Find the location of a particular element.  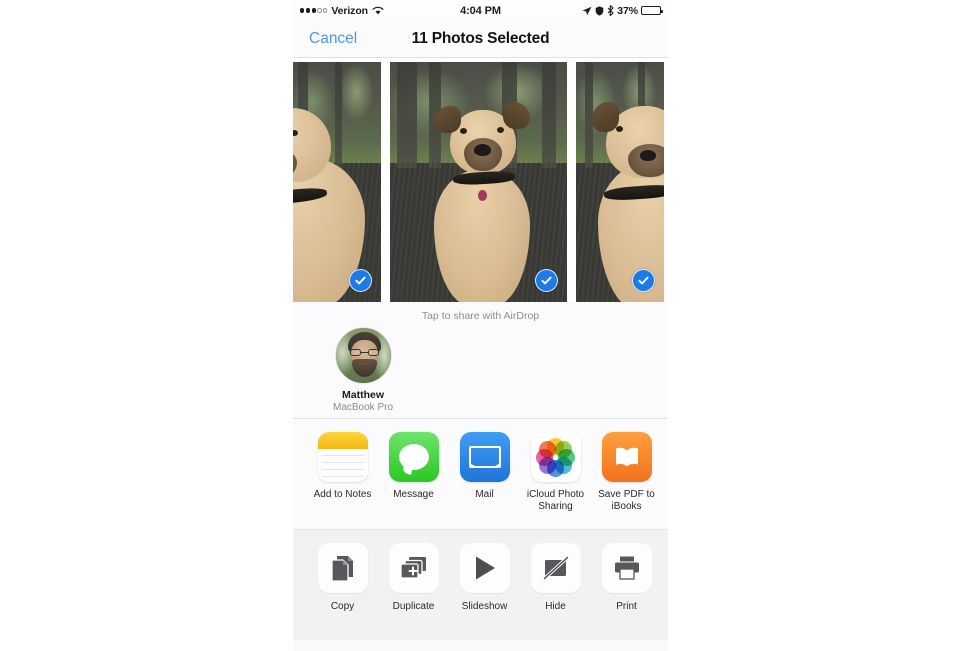

action-label: Copy is located at coordinates (342, 606).